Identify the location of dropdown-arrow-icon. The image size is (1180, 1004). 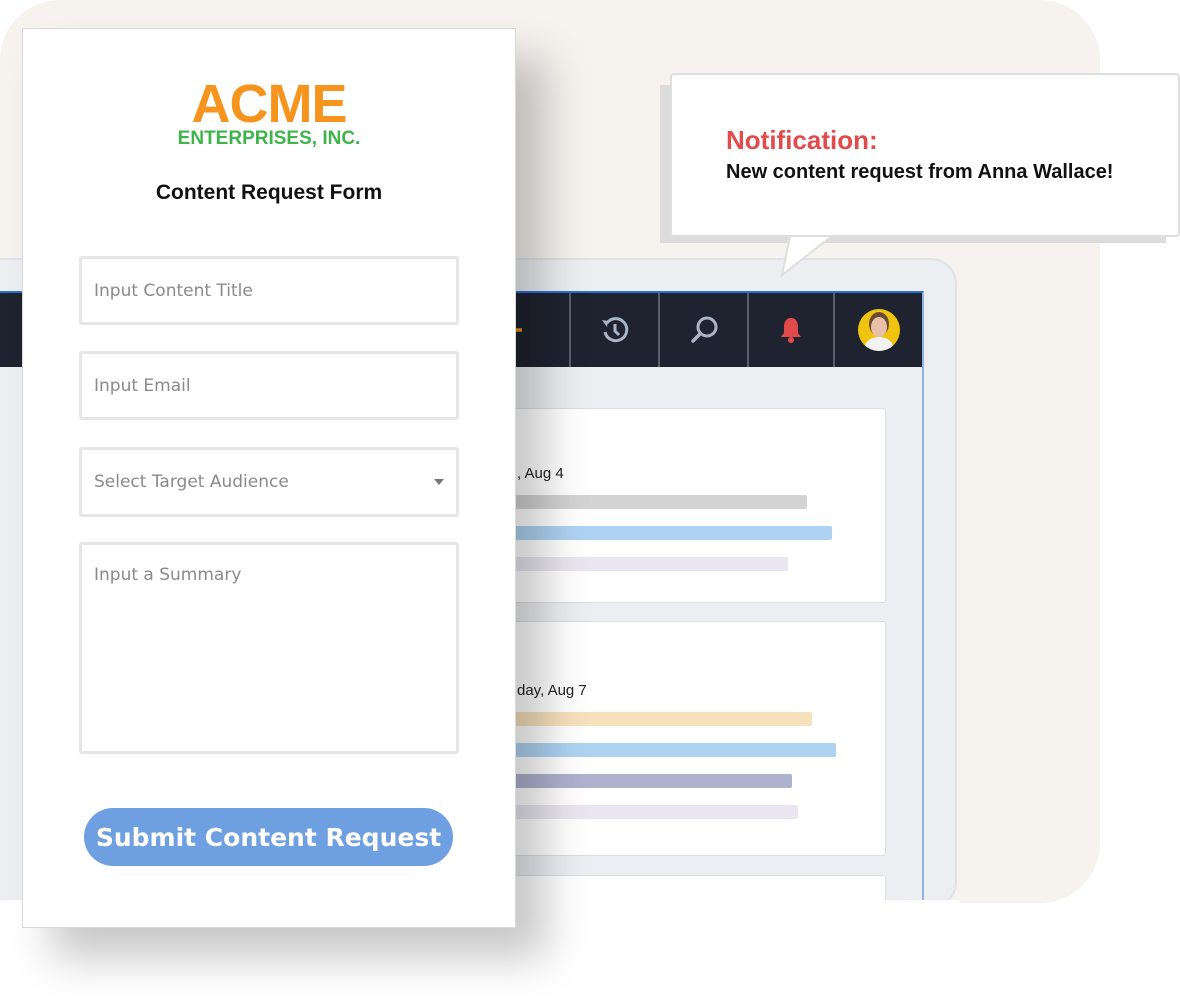
(439, 482).